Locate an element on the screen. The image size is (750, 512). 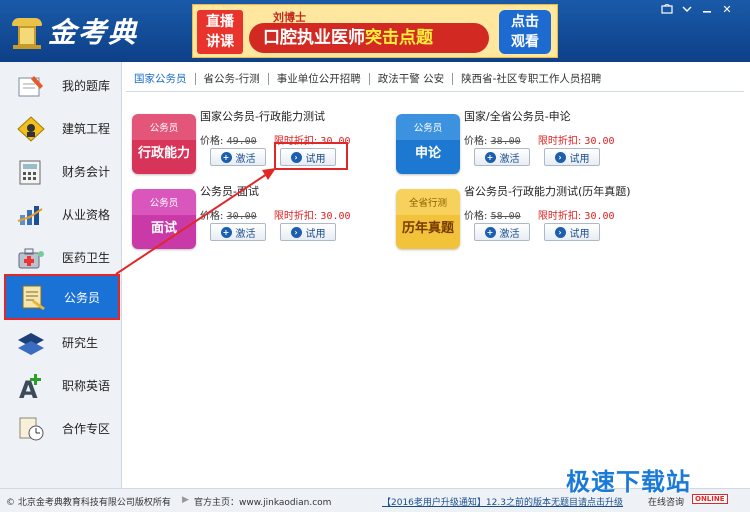
copyright-text: © 北京金考典教育科技有限公司版权所有 is located at coordinates (88, 503).